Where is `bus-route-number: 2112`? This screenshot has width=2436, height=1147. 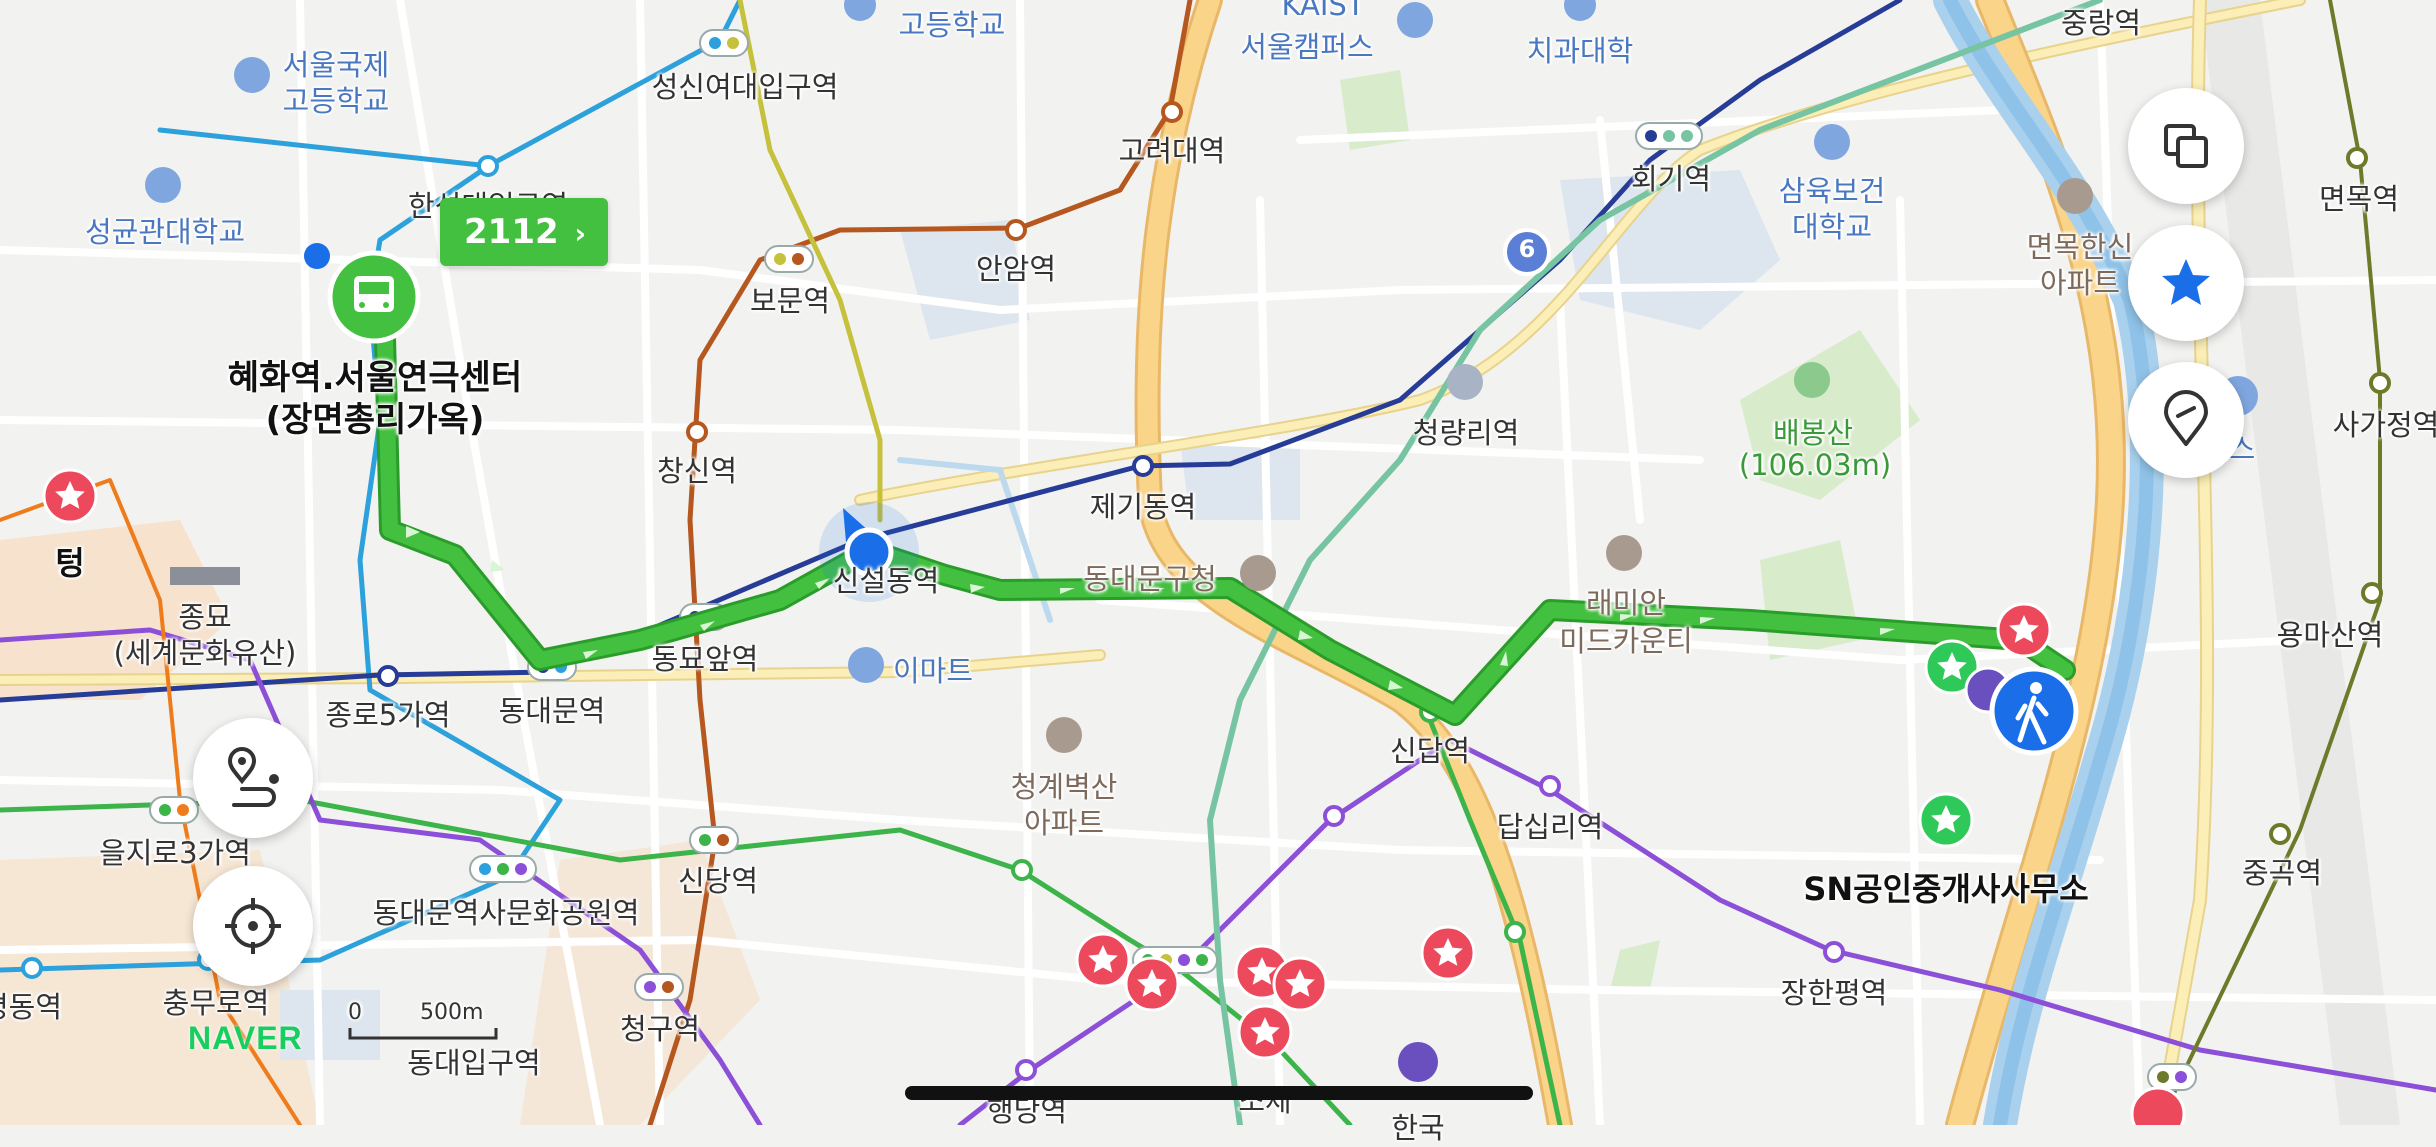
bus-route-number: 2112 is located at coordinates (511, 232).